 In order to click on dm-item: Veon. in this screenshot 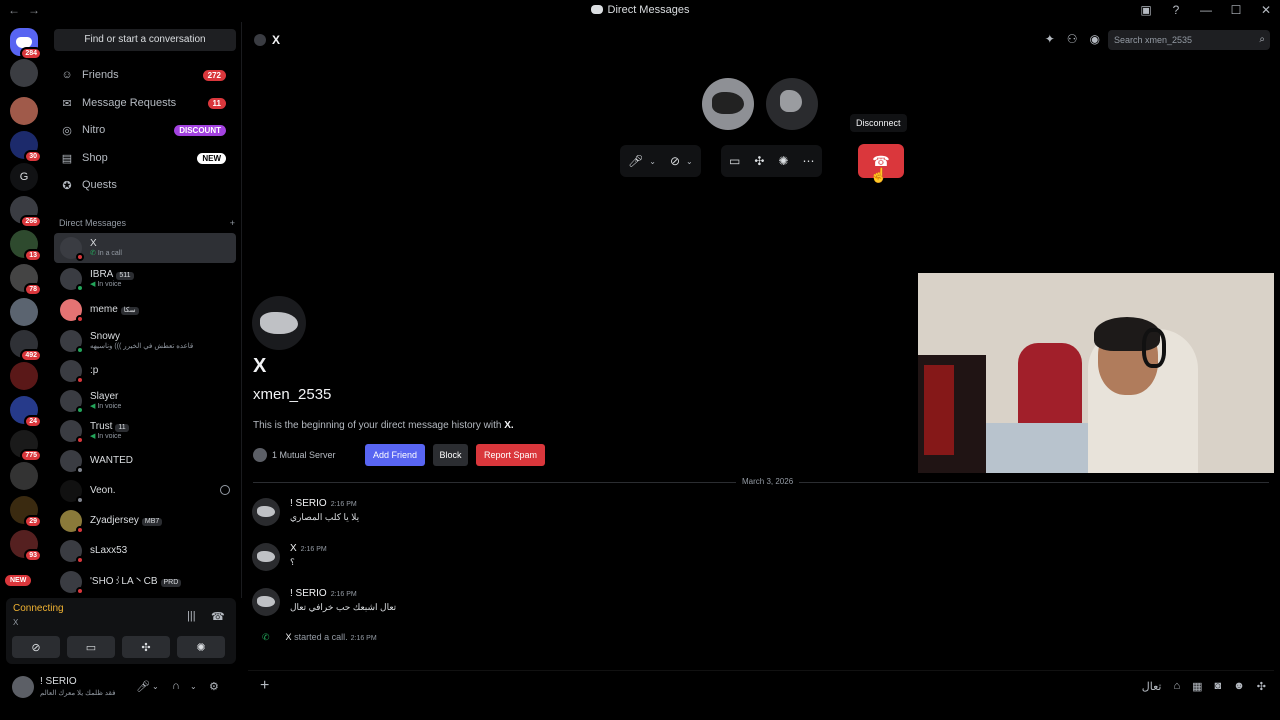, I will do `click(145, 491)`.